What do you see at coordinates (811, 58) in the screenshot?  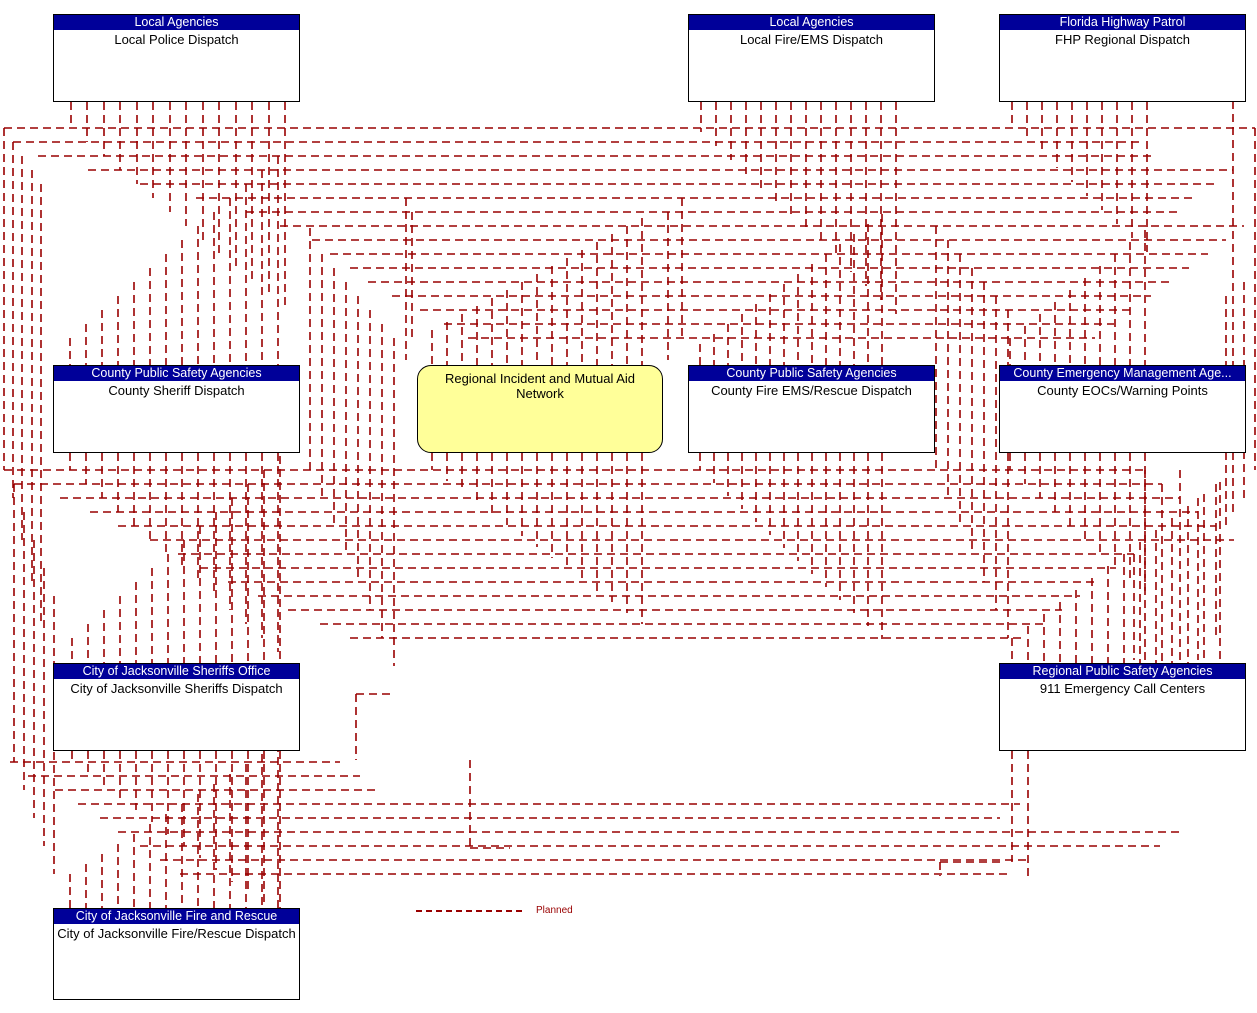 I see `node-local-fire-ems-dispatch: Local Agencies Local Fire/EMS Dispatch` at bounding box center [811, 58].